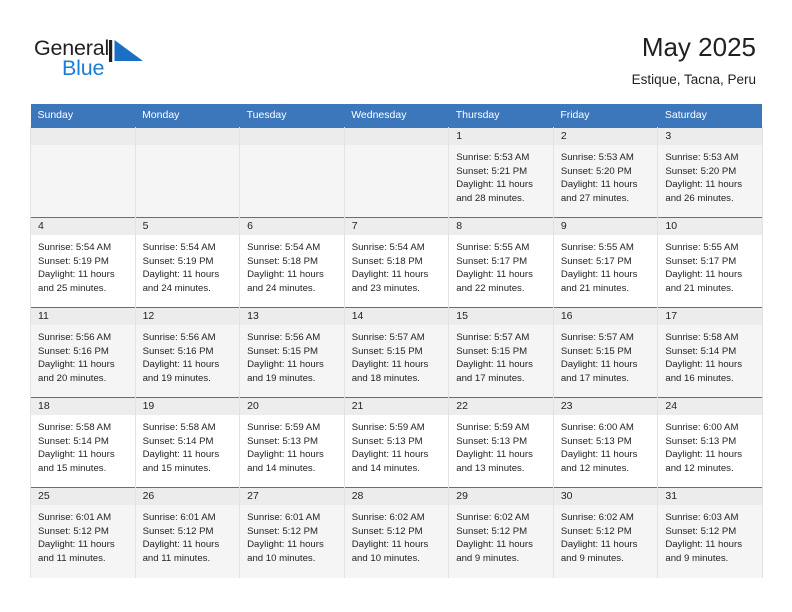  What do you see at coordinates (490, 378) in the screenshot?
I see `daylight-text-line2: and 17 minutes.` at bounding box center [490, 378].